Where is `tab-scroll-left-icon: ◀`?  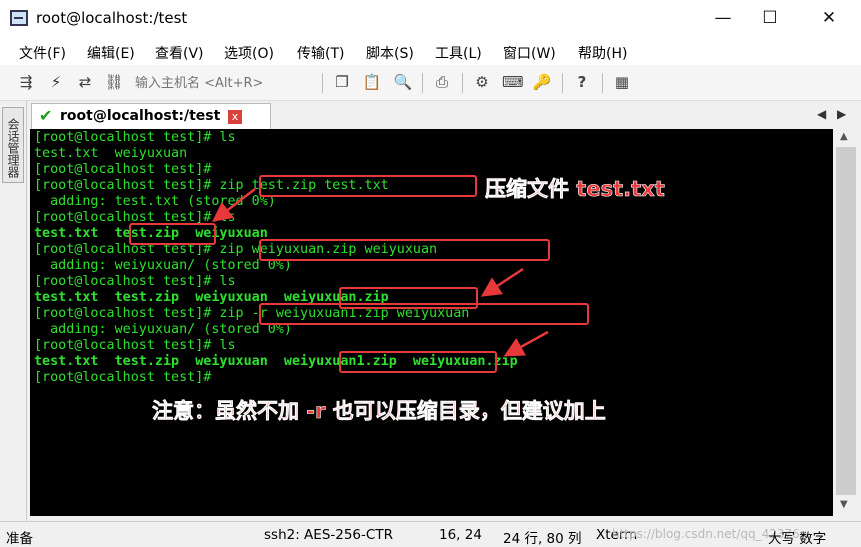
tab-scroll-left-icon: ◀ is located at coordinates (821, 114).